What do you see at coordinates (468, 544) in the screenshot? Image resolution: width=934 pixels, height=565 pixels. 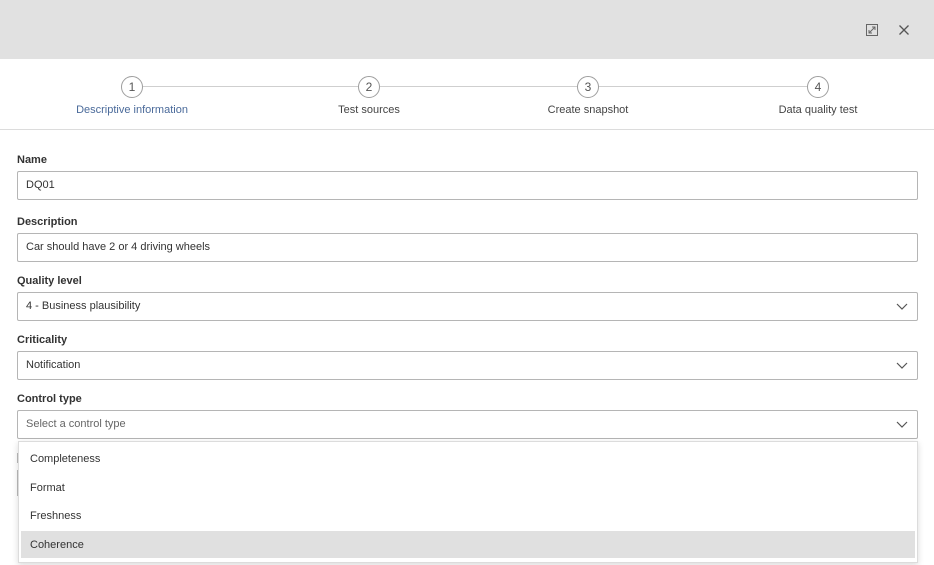 I see `dropdown-option-coherence: Coherence` at bounding box center [468, 544].